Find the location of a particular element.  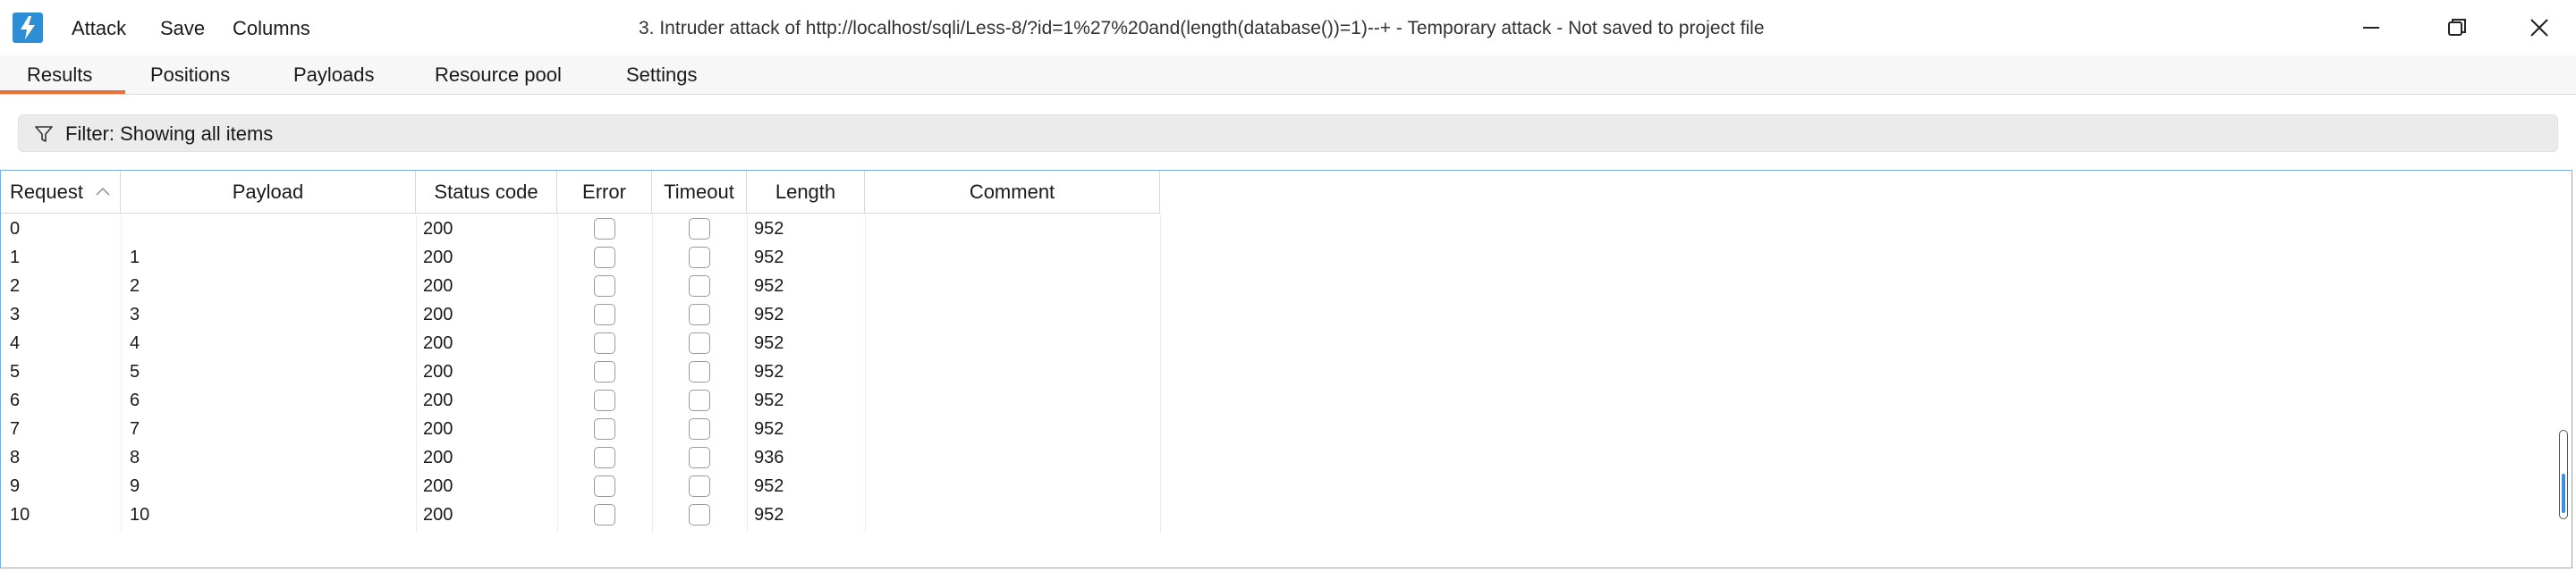

cell-length: 936 is located at coordinates (769, 458).